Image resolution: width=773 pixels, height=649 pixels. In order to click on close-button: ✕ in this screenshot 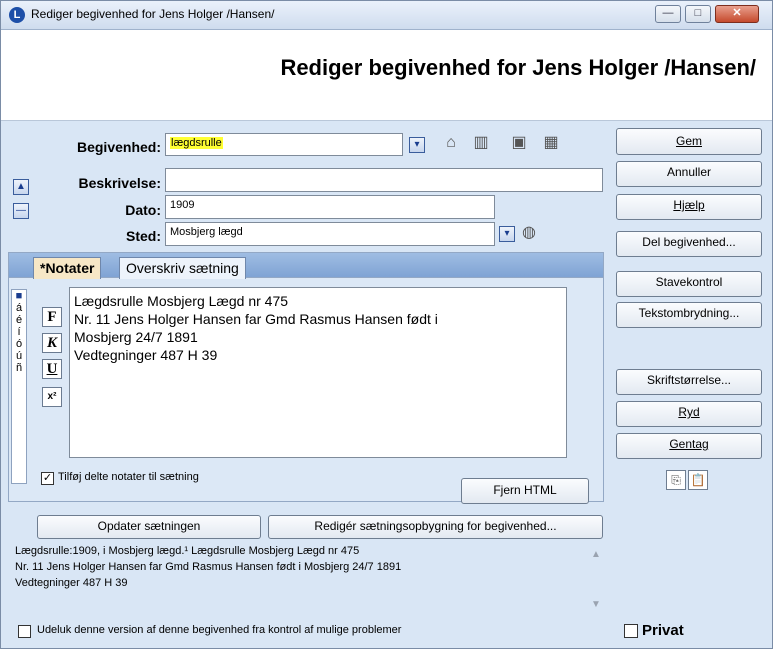, I will do `click(737, 14)`.